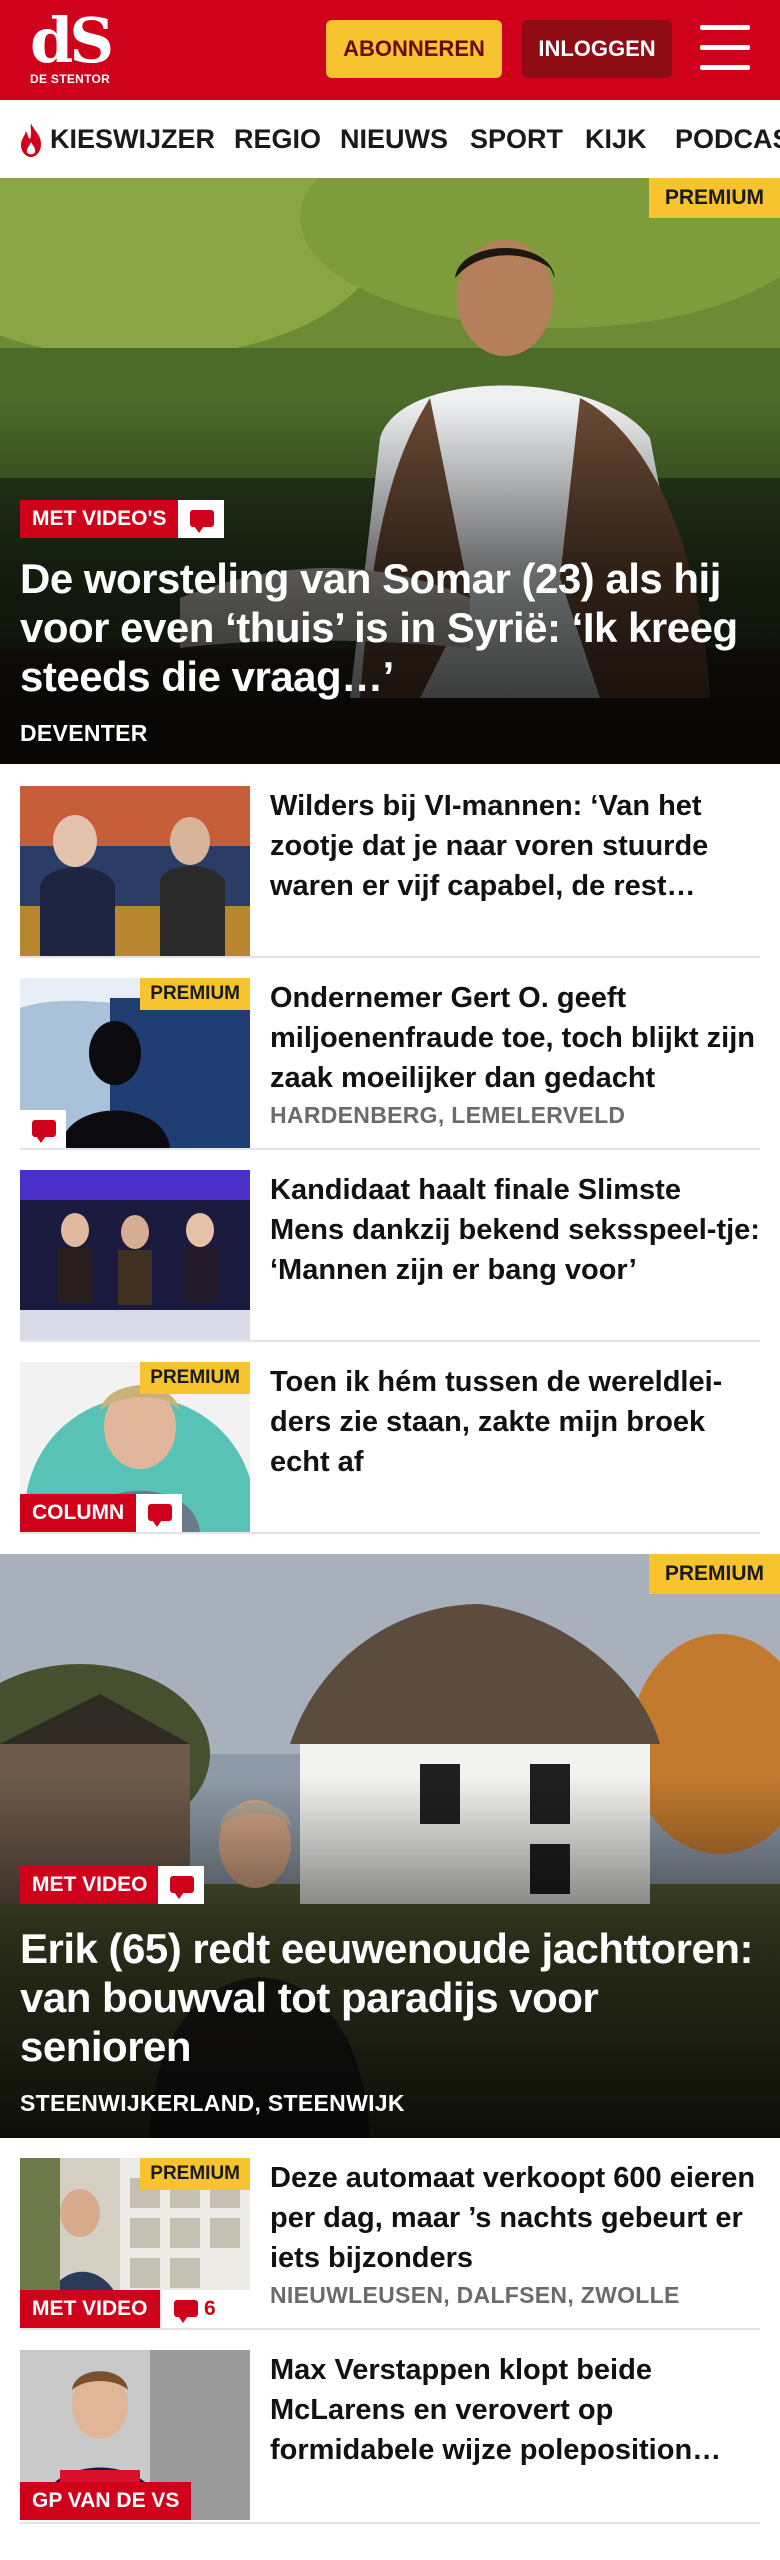  Describe the element at coordinates (448, 1115) in the screenshot. I see `article-location: HARDENBERG, LEMELERVELD` at that location.